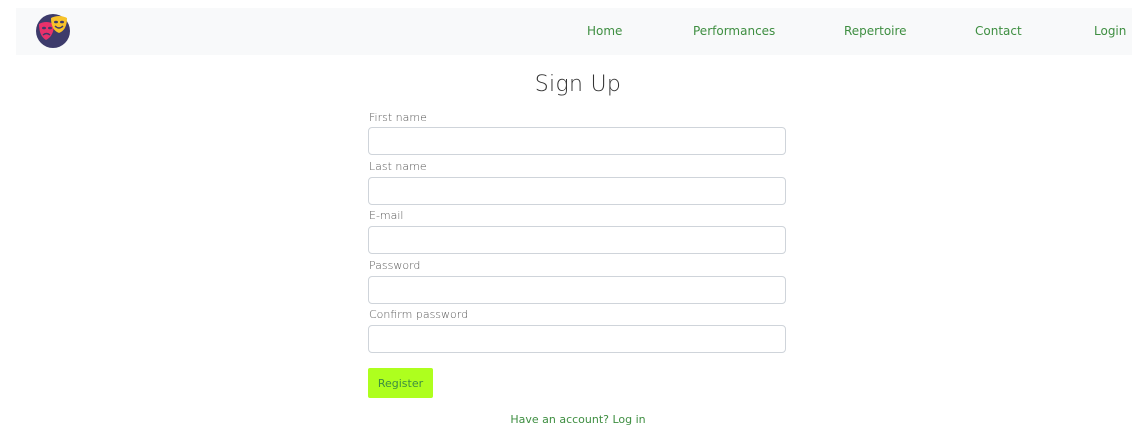 This screenshot has height=427, width=1132. I want to click on password-field, so click(577, 290).